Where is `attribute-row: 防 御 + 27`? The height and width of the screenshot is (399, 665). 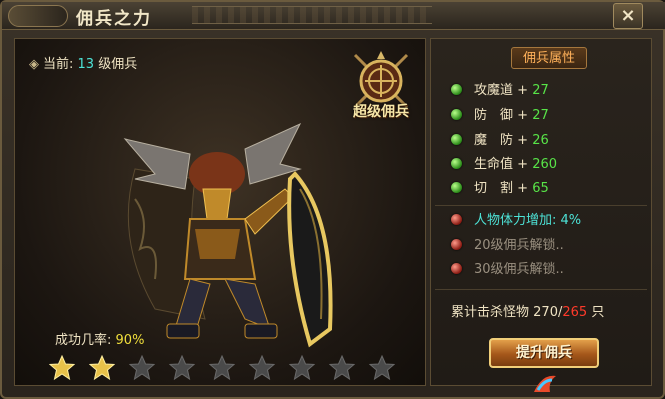
attribute-row: 防 御 + 27 is located at coordinates (500, 116).